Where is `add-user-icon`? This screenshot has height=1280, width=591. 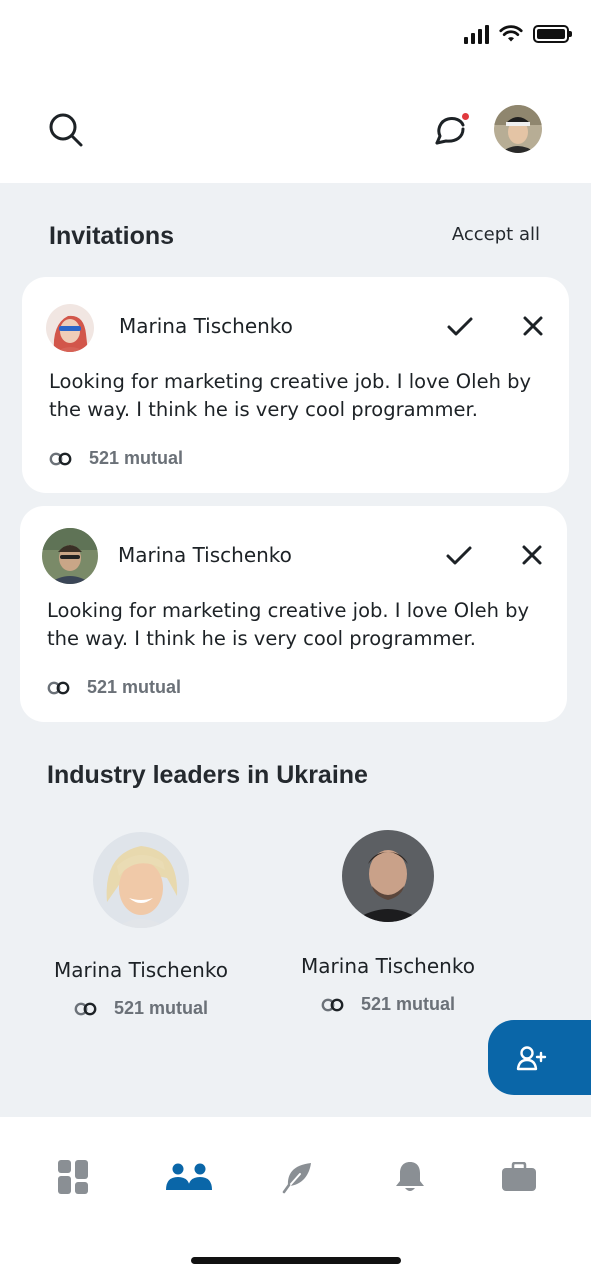 add-user-icon is located at coordinates (531, 1057).